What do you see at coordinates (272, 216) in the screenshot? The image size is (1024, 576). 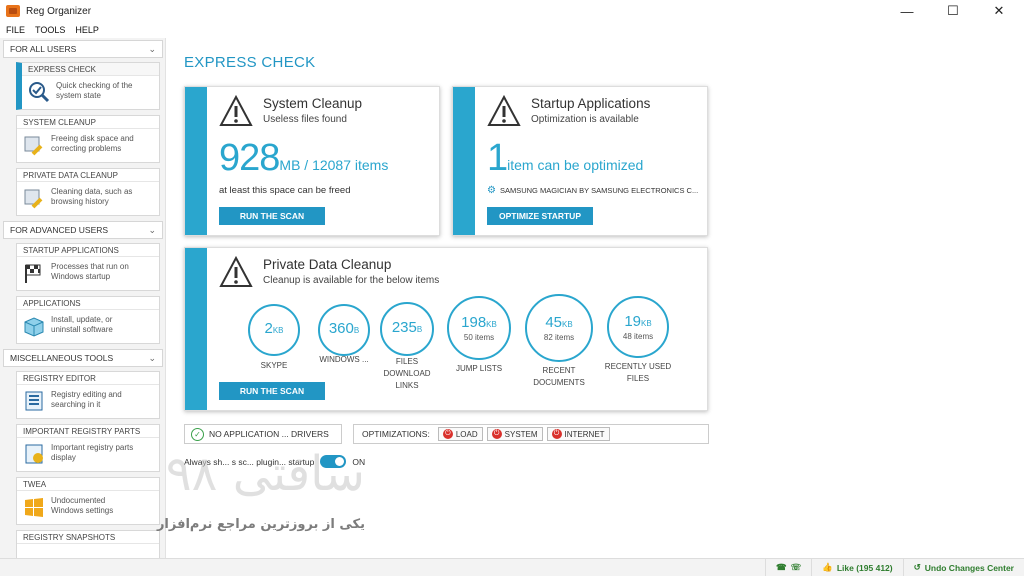 I see `run-scan-button: RUN THE SCAN` at bounding box center [272, 216].